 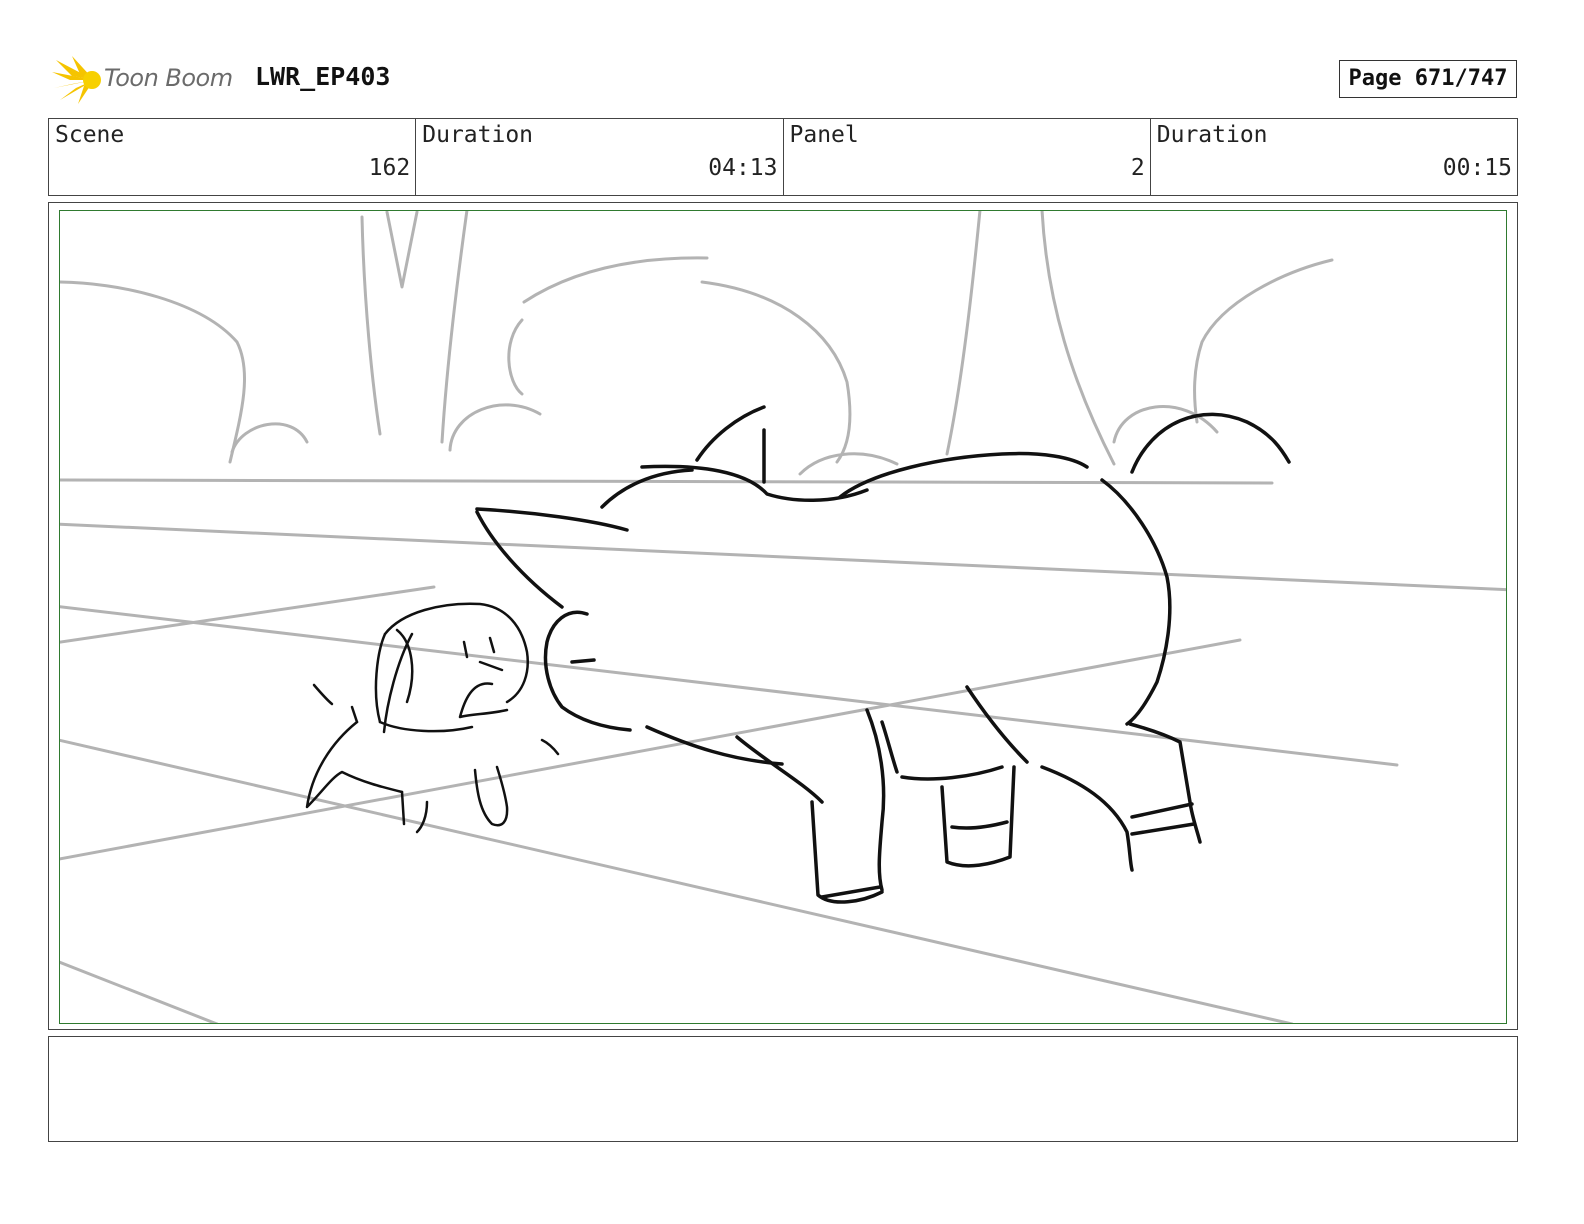 I want to click on scene-duration-label: Duration, so click(x=478, y=135).